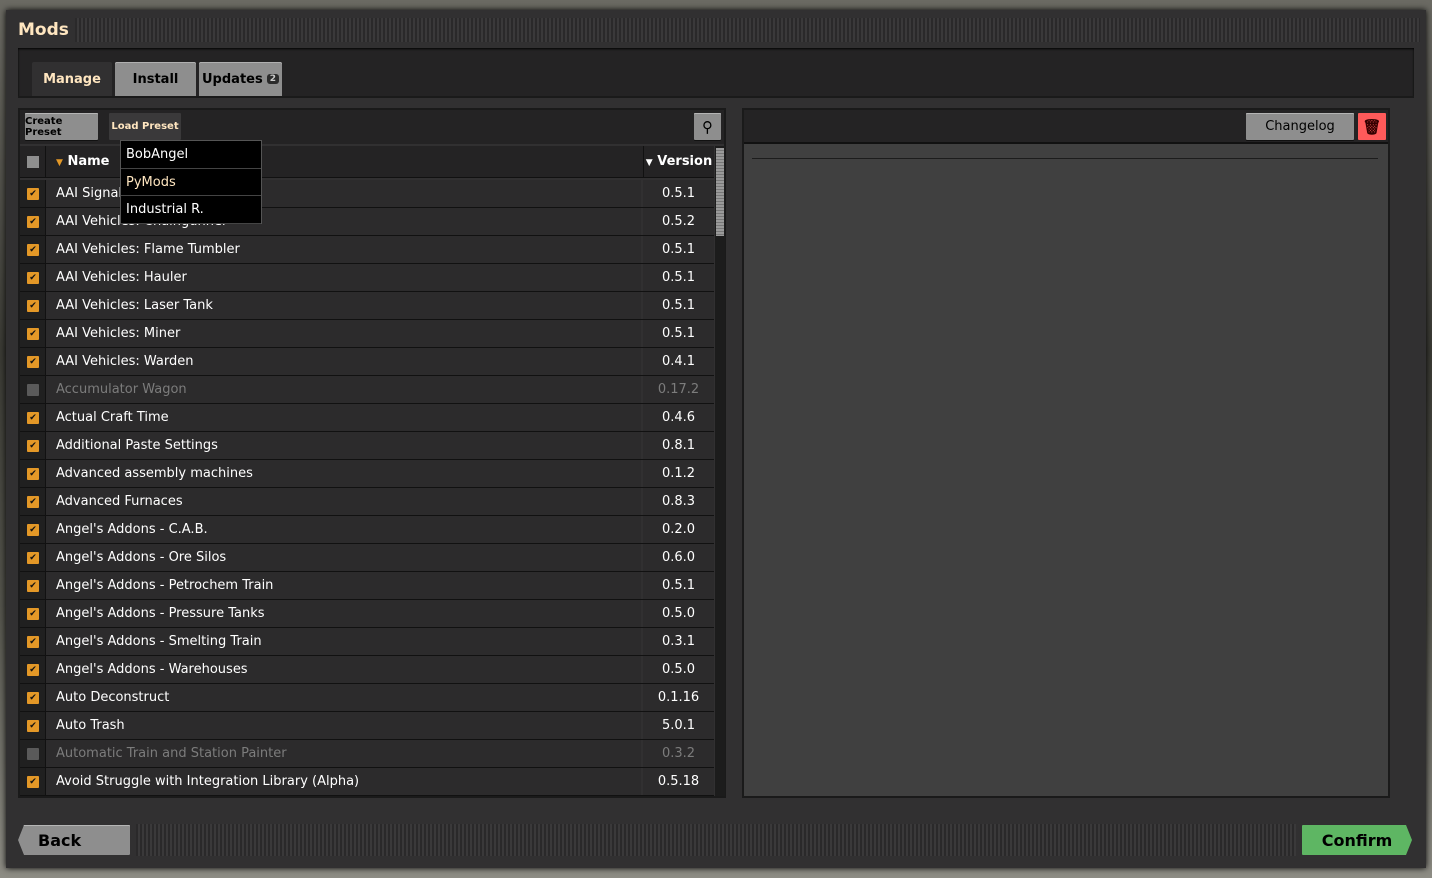 Image resolution: width=1432 pixels, height=878 pixels. I want to click on column-header-name: ▼ Name, so click(82, 161).